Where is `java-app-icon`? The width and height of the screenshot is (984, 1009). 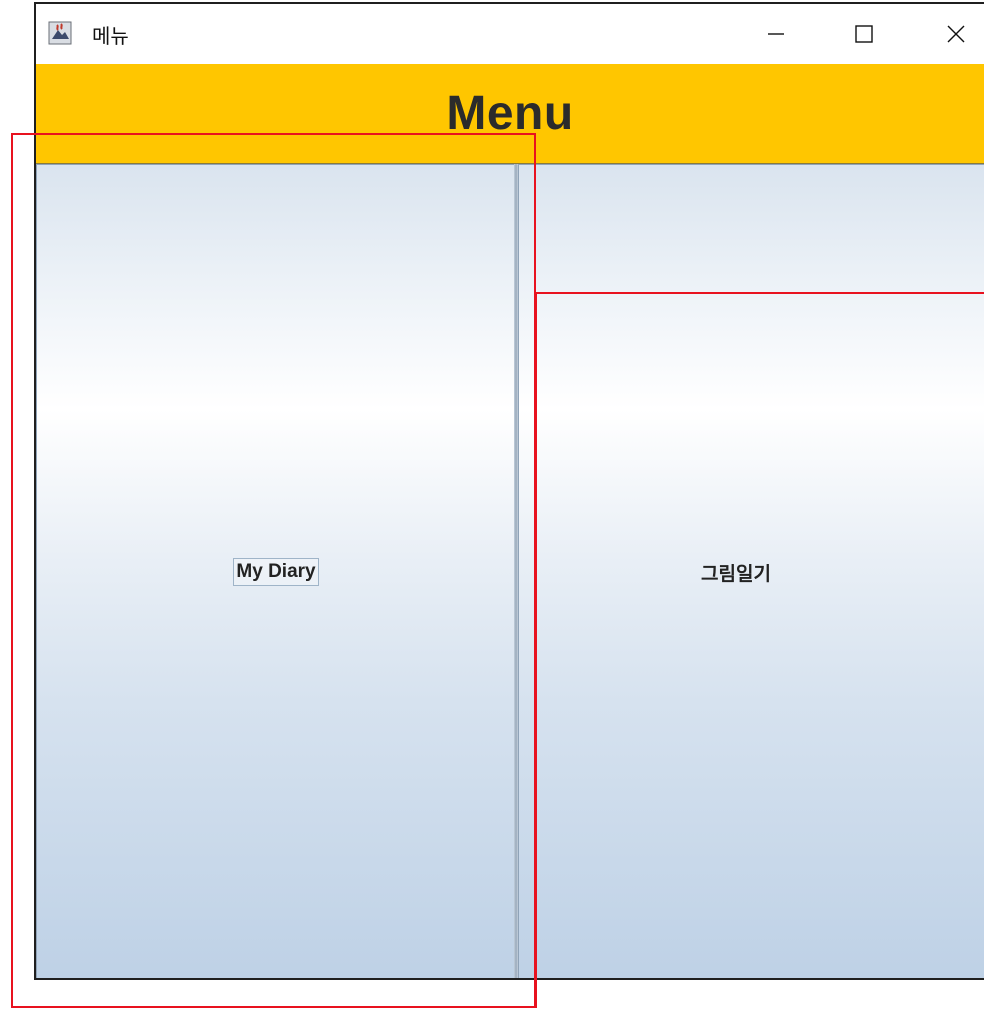 java-app-icon is located at coordinates (60, 33).